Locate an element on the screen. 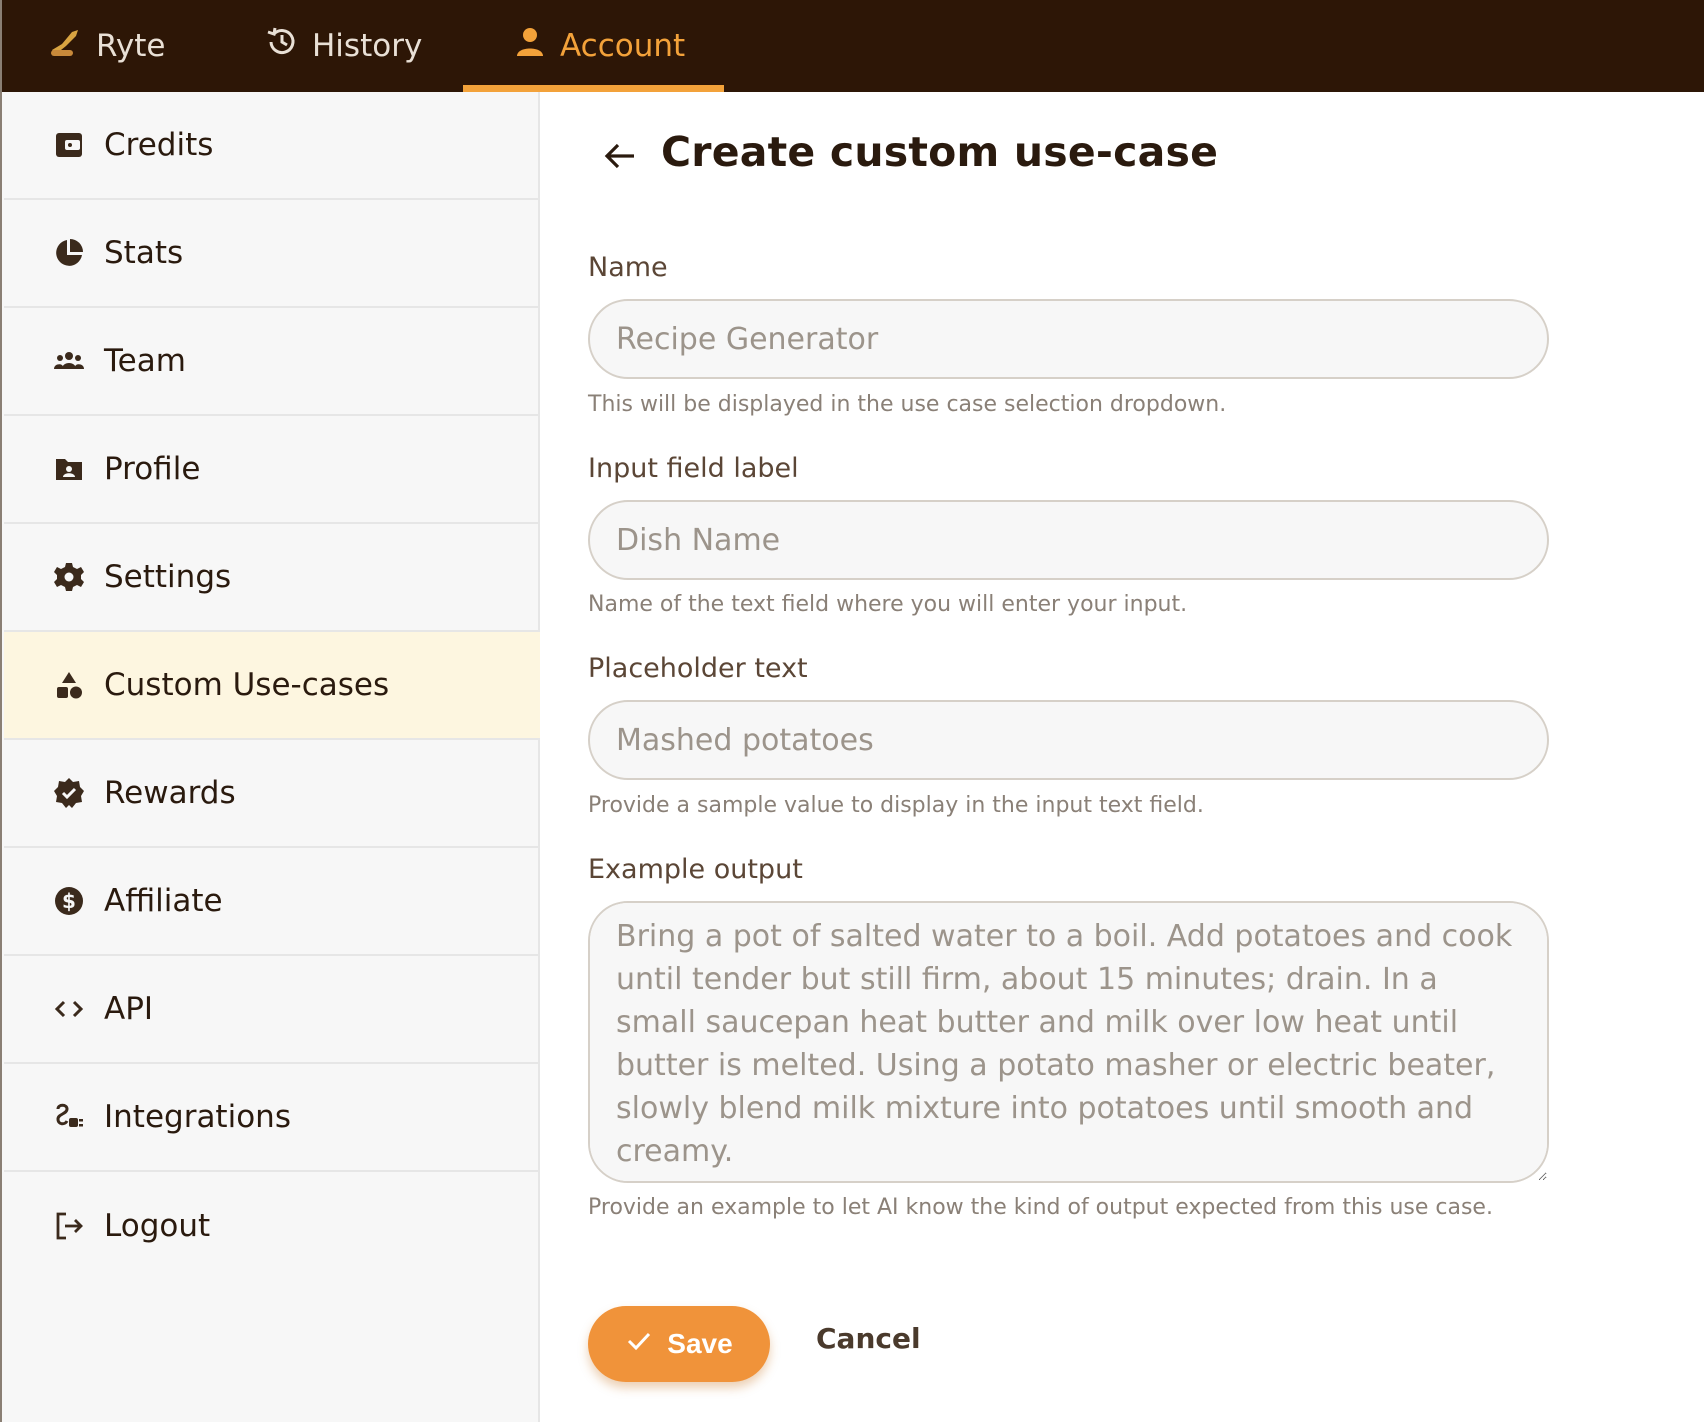 Image resolution: width=1704 pixels, height=1422 pixels. save-button-label: Save is located at coordinates (700, 1343).